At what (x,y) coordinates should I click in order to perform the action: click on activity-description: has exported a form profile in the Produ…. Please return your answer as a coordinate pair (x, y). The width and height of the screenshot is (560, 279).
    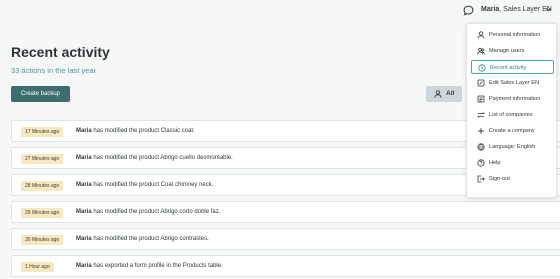
    Looking at the image, I should click on (157, 266).